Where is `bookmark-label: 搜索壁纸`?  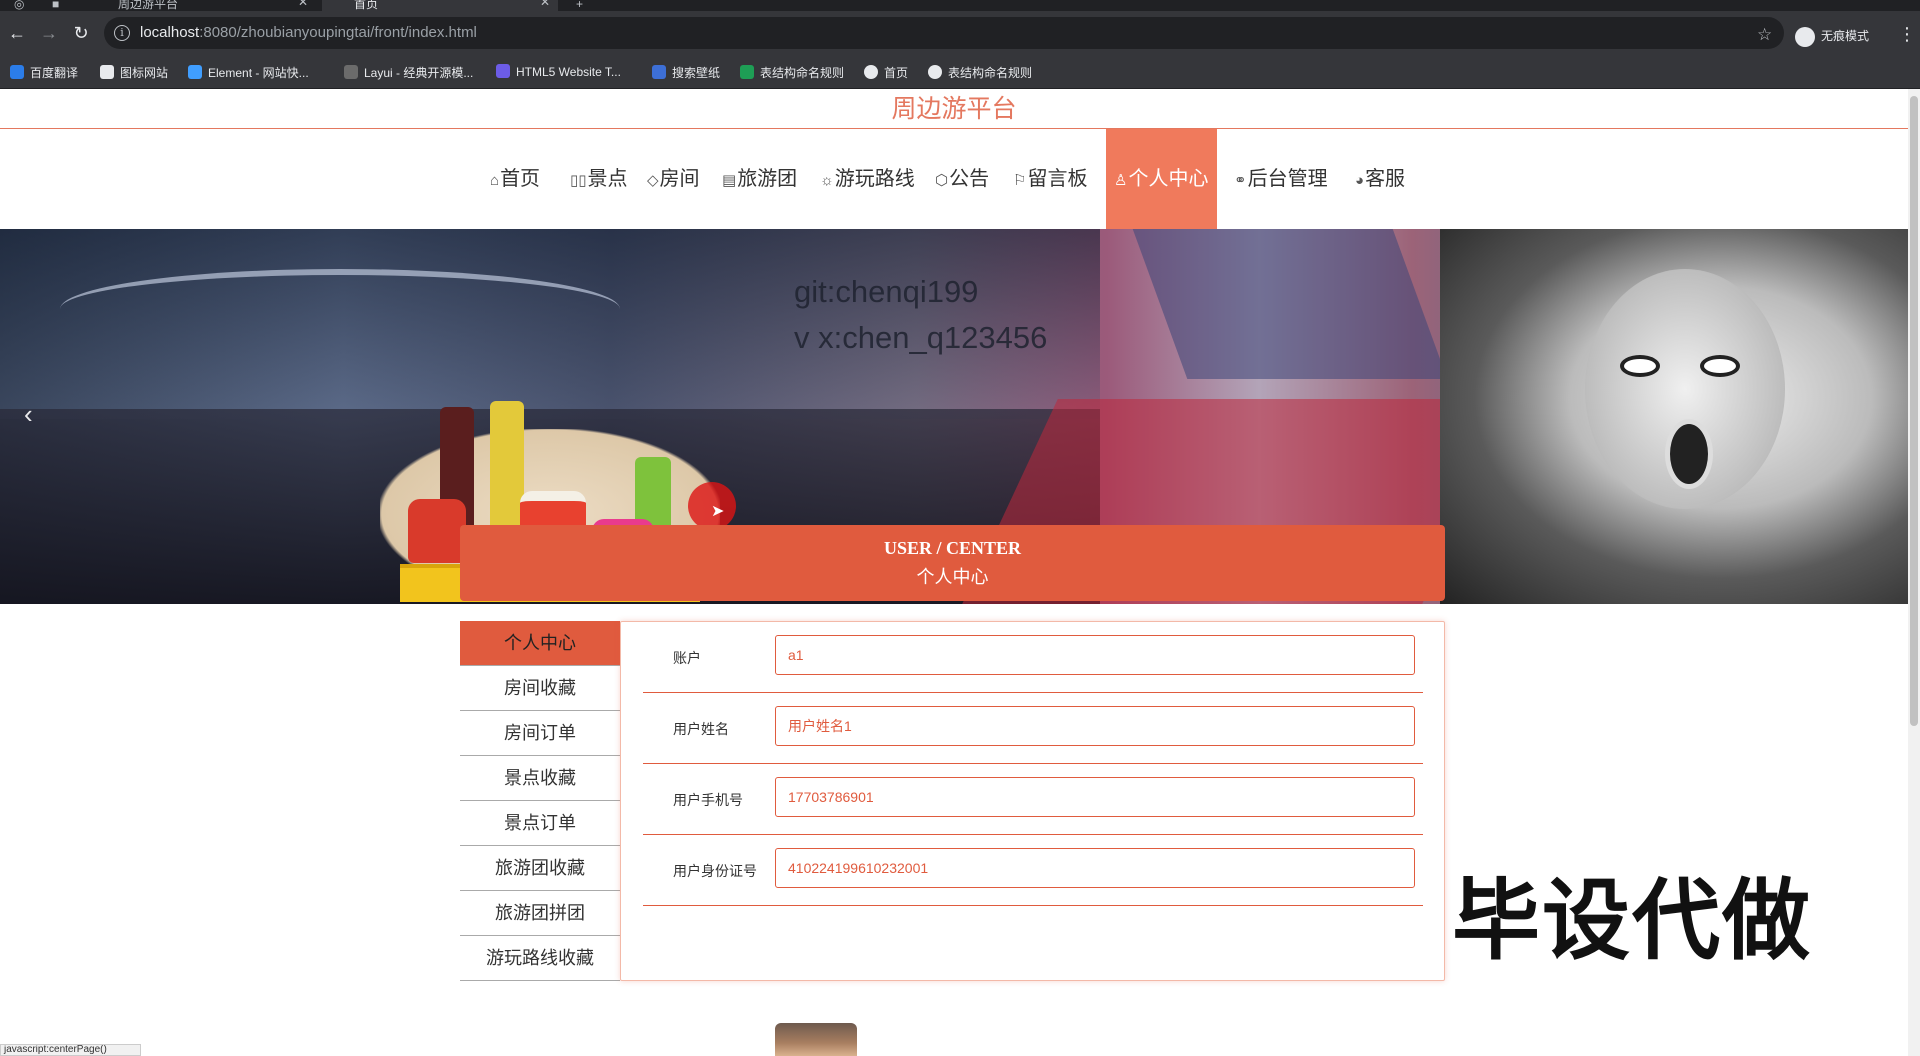
bookmark-label: 搜索壁纸 is located at coordinates (696, 73).